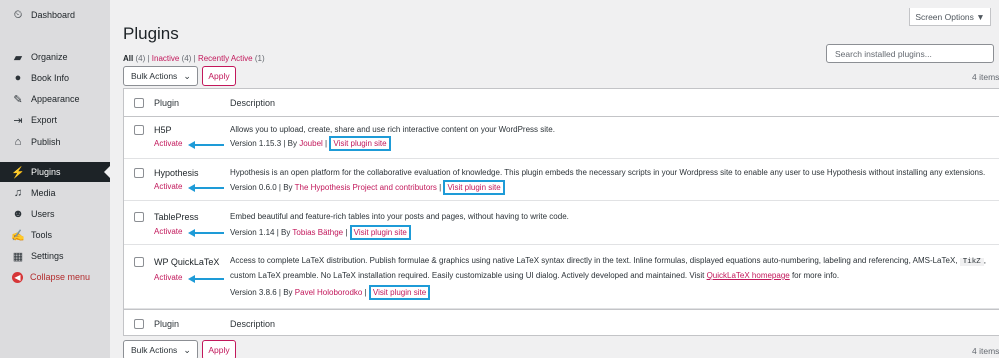  Describe the element at coordinates (950, 17) in the screenshot. I see `screen-options-button: Screen Options ▼` at that location.